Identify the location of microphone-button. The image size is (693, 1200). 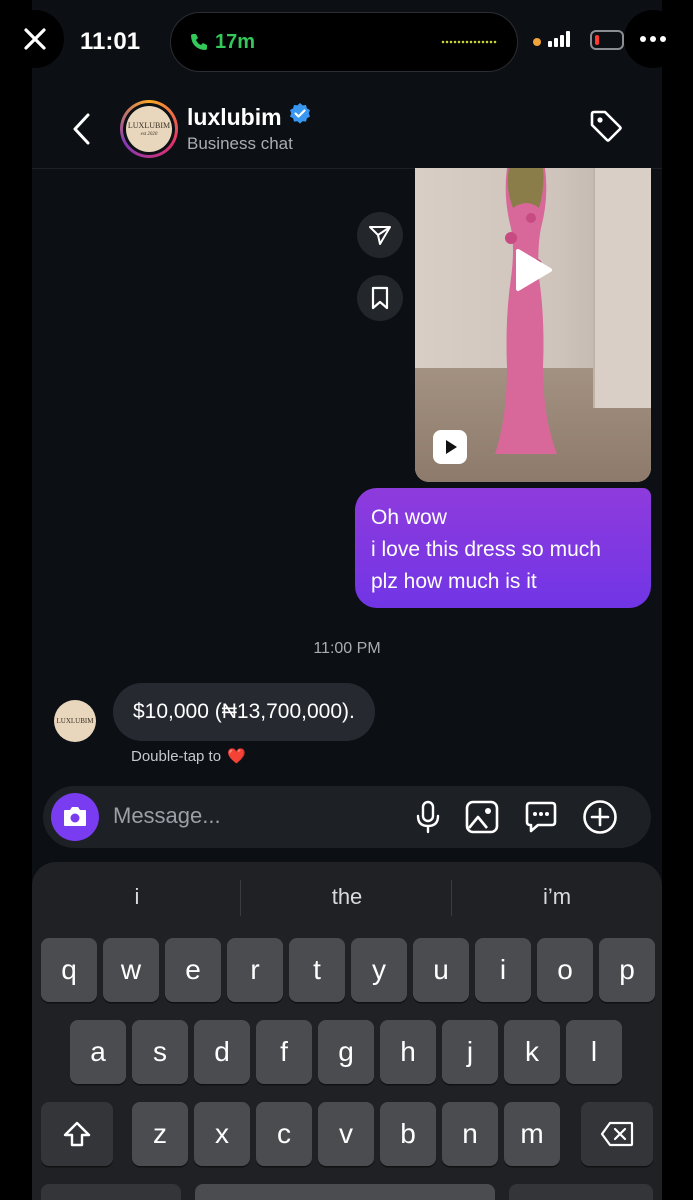
(428, 817).